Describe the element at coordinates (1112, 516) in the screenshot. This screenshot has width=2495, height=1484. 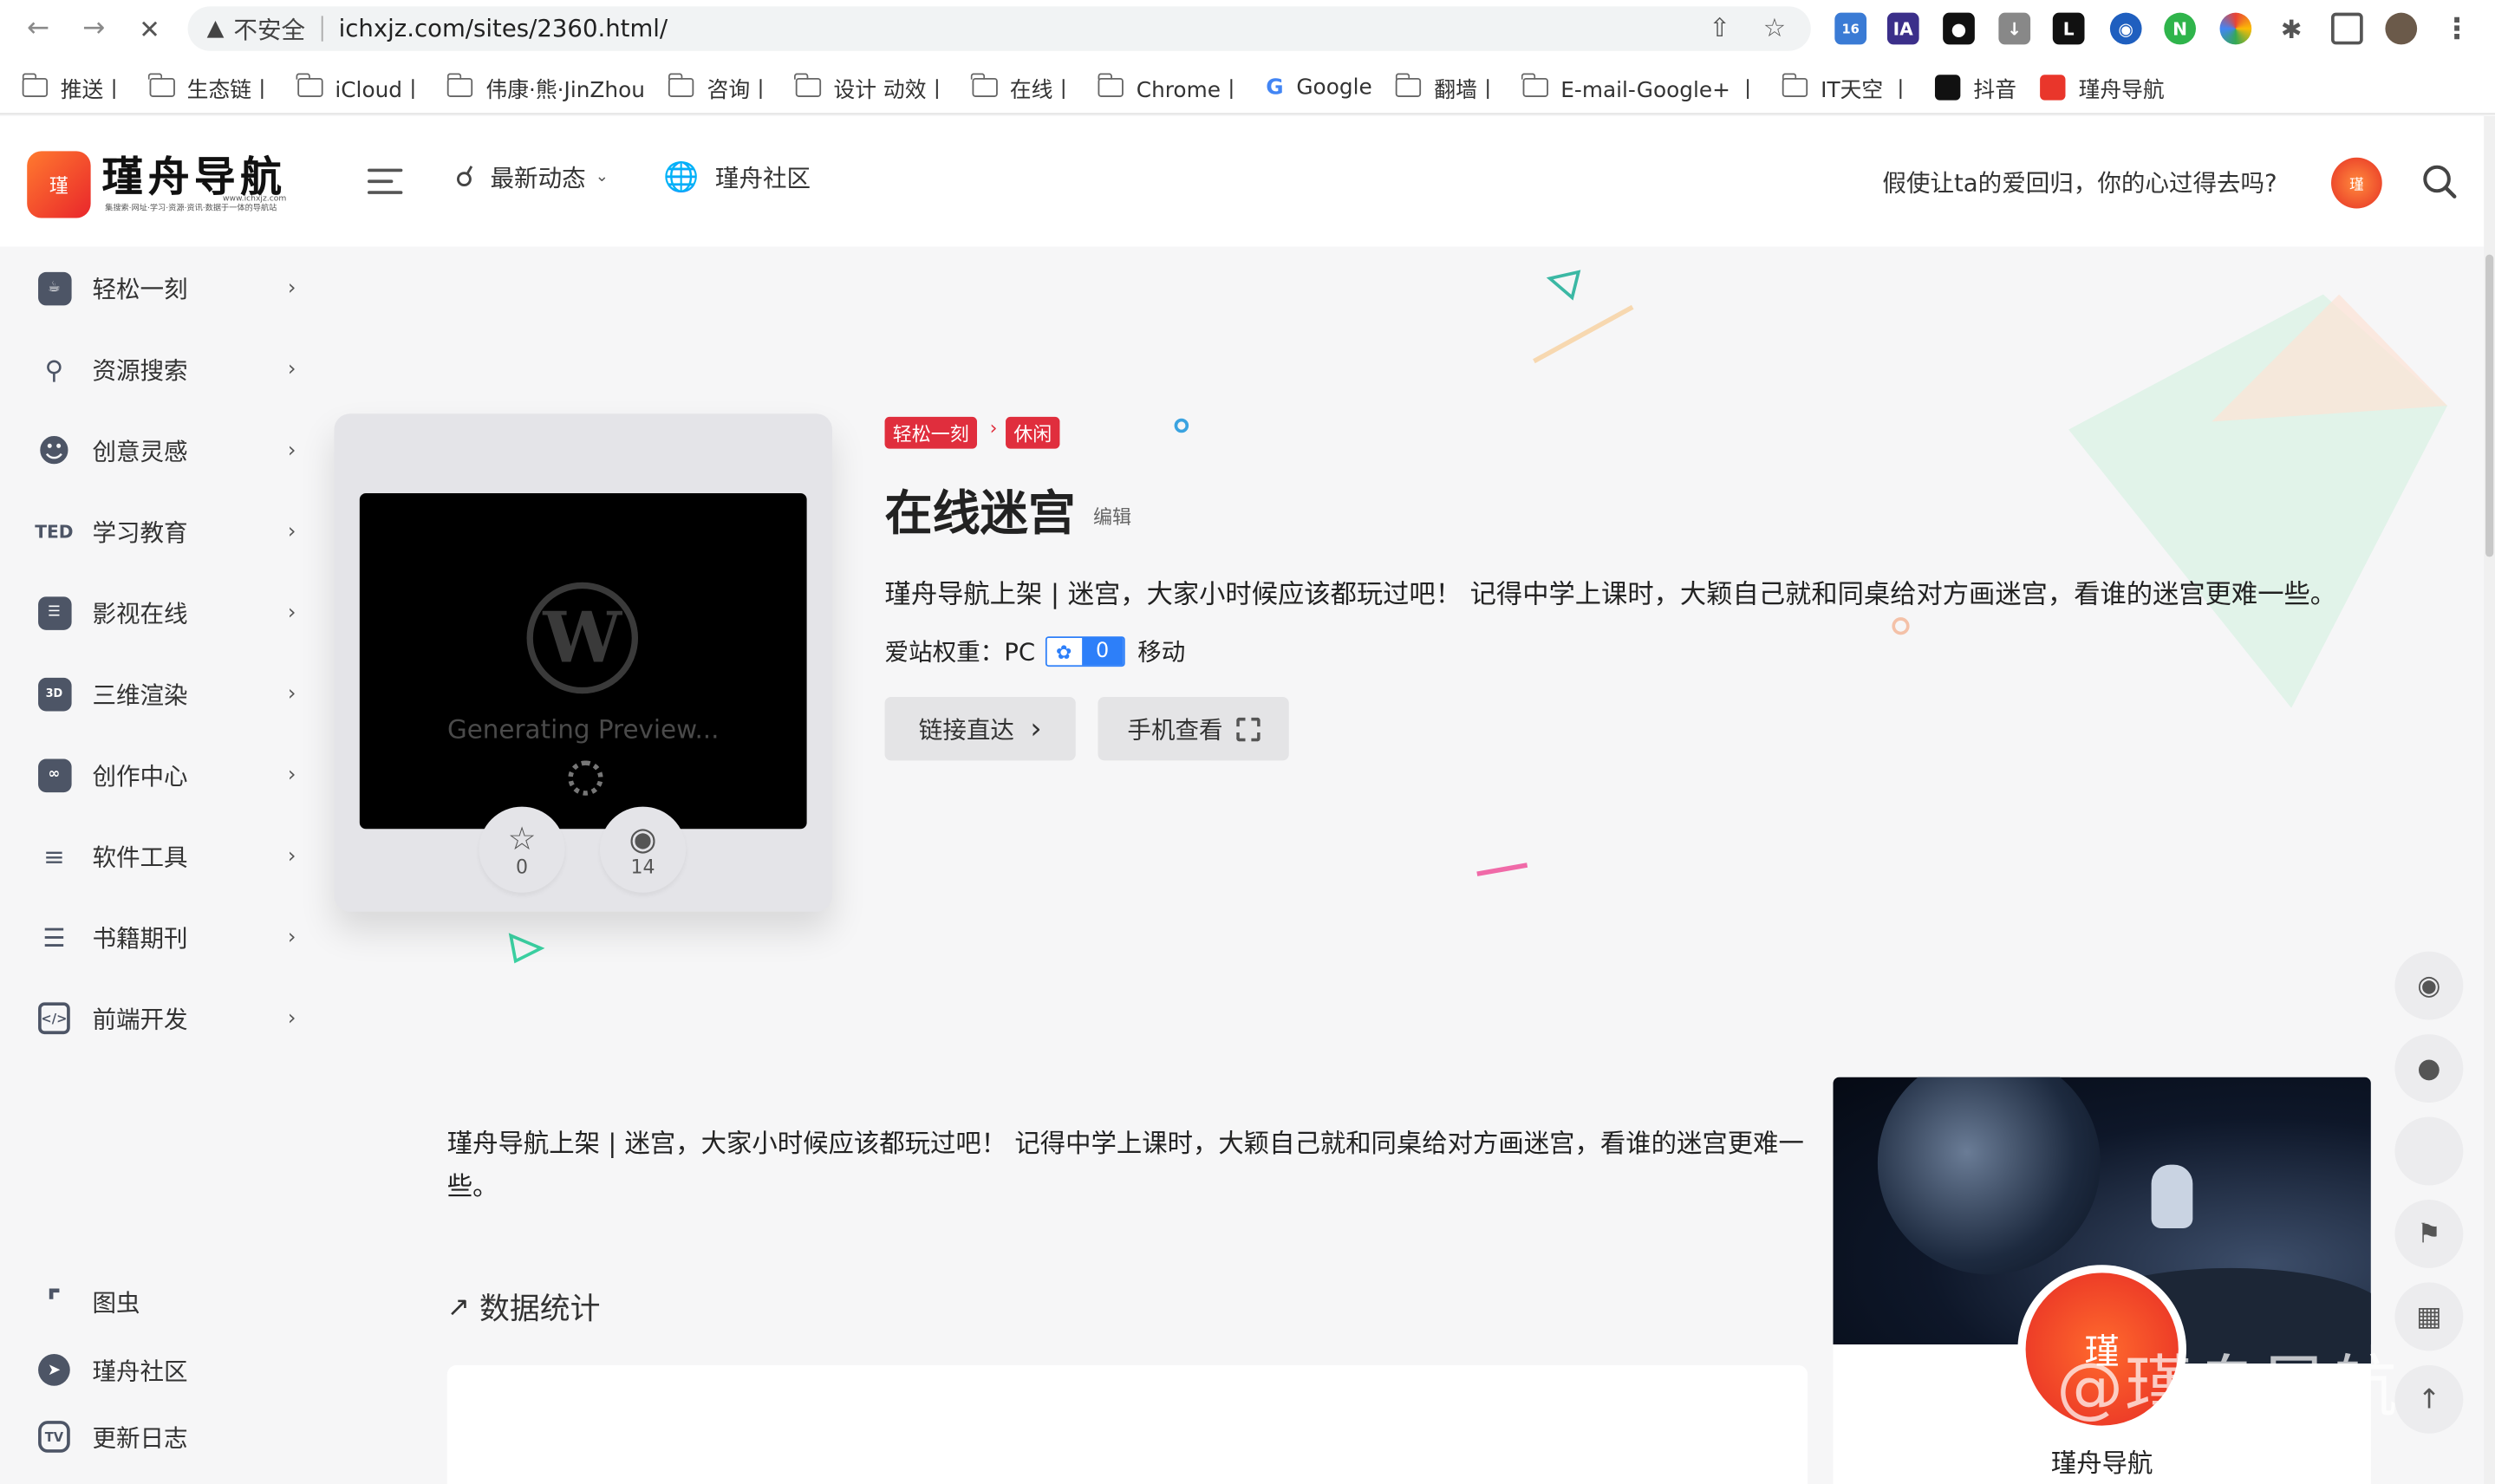
I see `edit-link: 编辑` at that location.